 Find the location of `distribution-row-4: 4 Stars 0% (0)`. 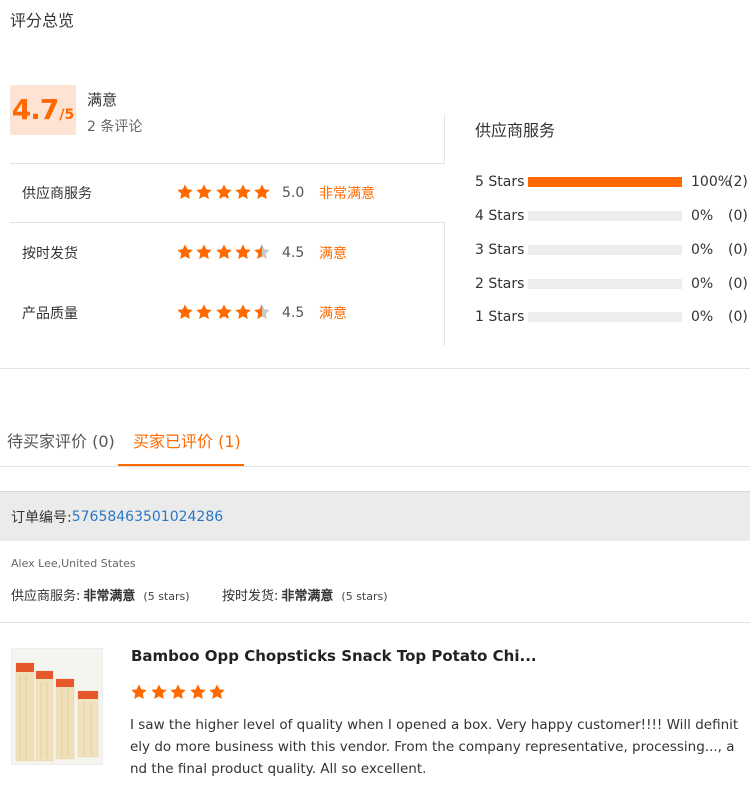

distribution-row-4: 4 Stars 0% (0) is located at coordinates (612, 216).